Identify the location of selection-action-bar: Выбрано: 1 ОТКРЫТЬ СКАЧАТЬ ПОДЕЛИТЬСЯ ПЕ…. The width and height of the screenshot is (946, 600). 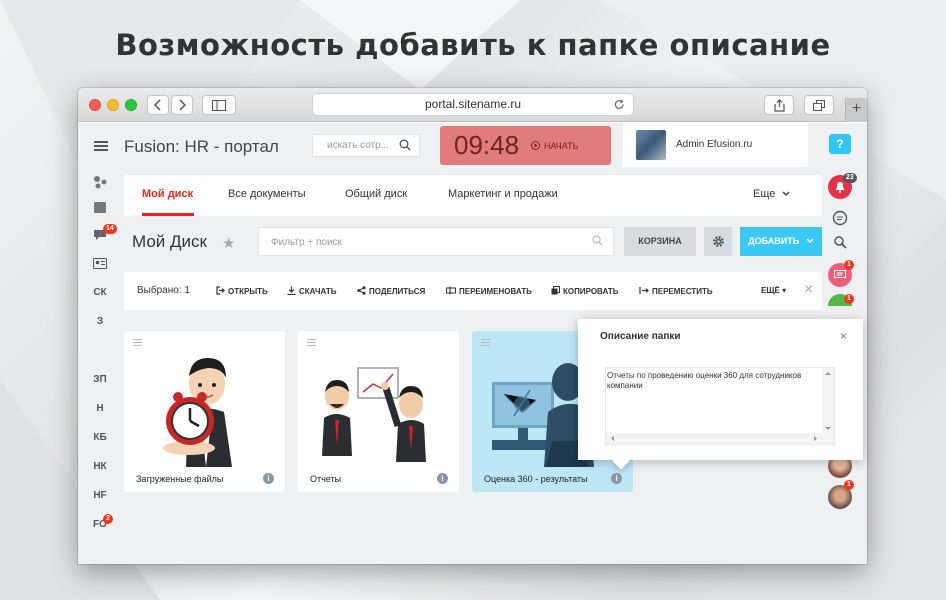
(473, 291).